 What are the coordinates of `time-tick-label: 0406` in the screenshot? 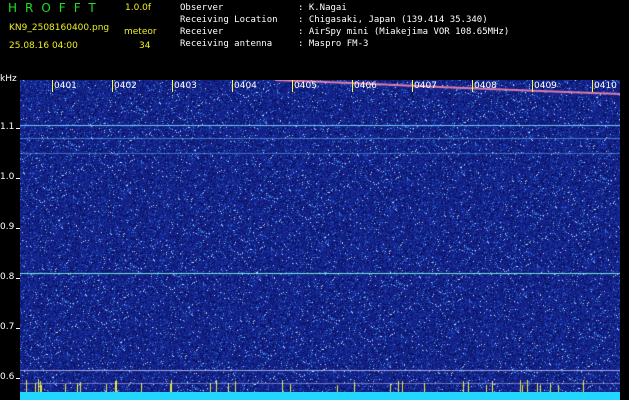 It's located at (365, 86).